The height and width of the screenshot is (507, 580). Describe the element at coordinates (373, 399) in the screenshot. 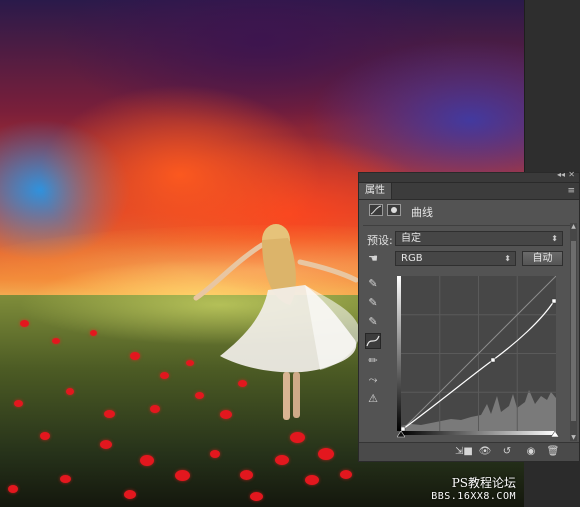

I see `clipping-warning-icon: ⚠` at that location.